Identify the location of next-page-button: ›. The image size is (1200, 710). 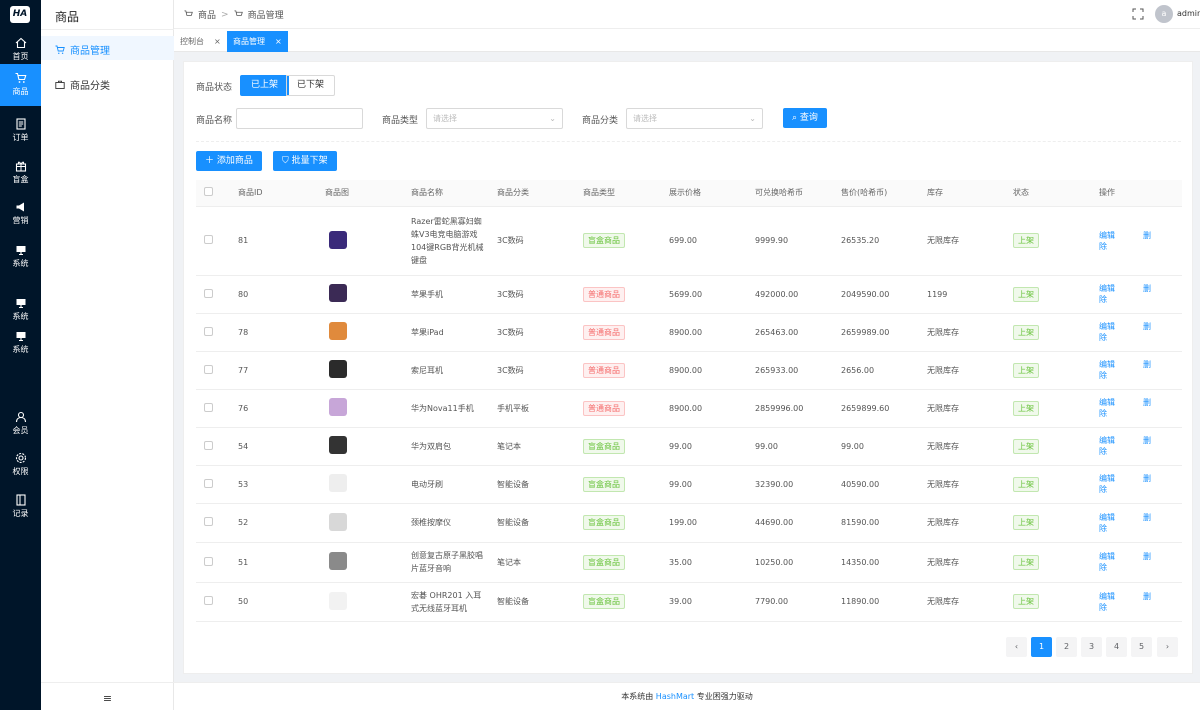
(1167, 647).